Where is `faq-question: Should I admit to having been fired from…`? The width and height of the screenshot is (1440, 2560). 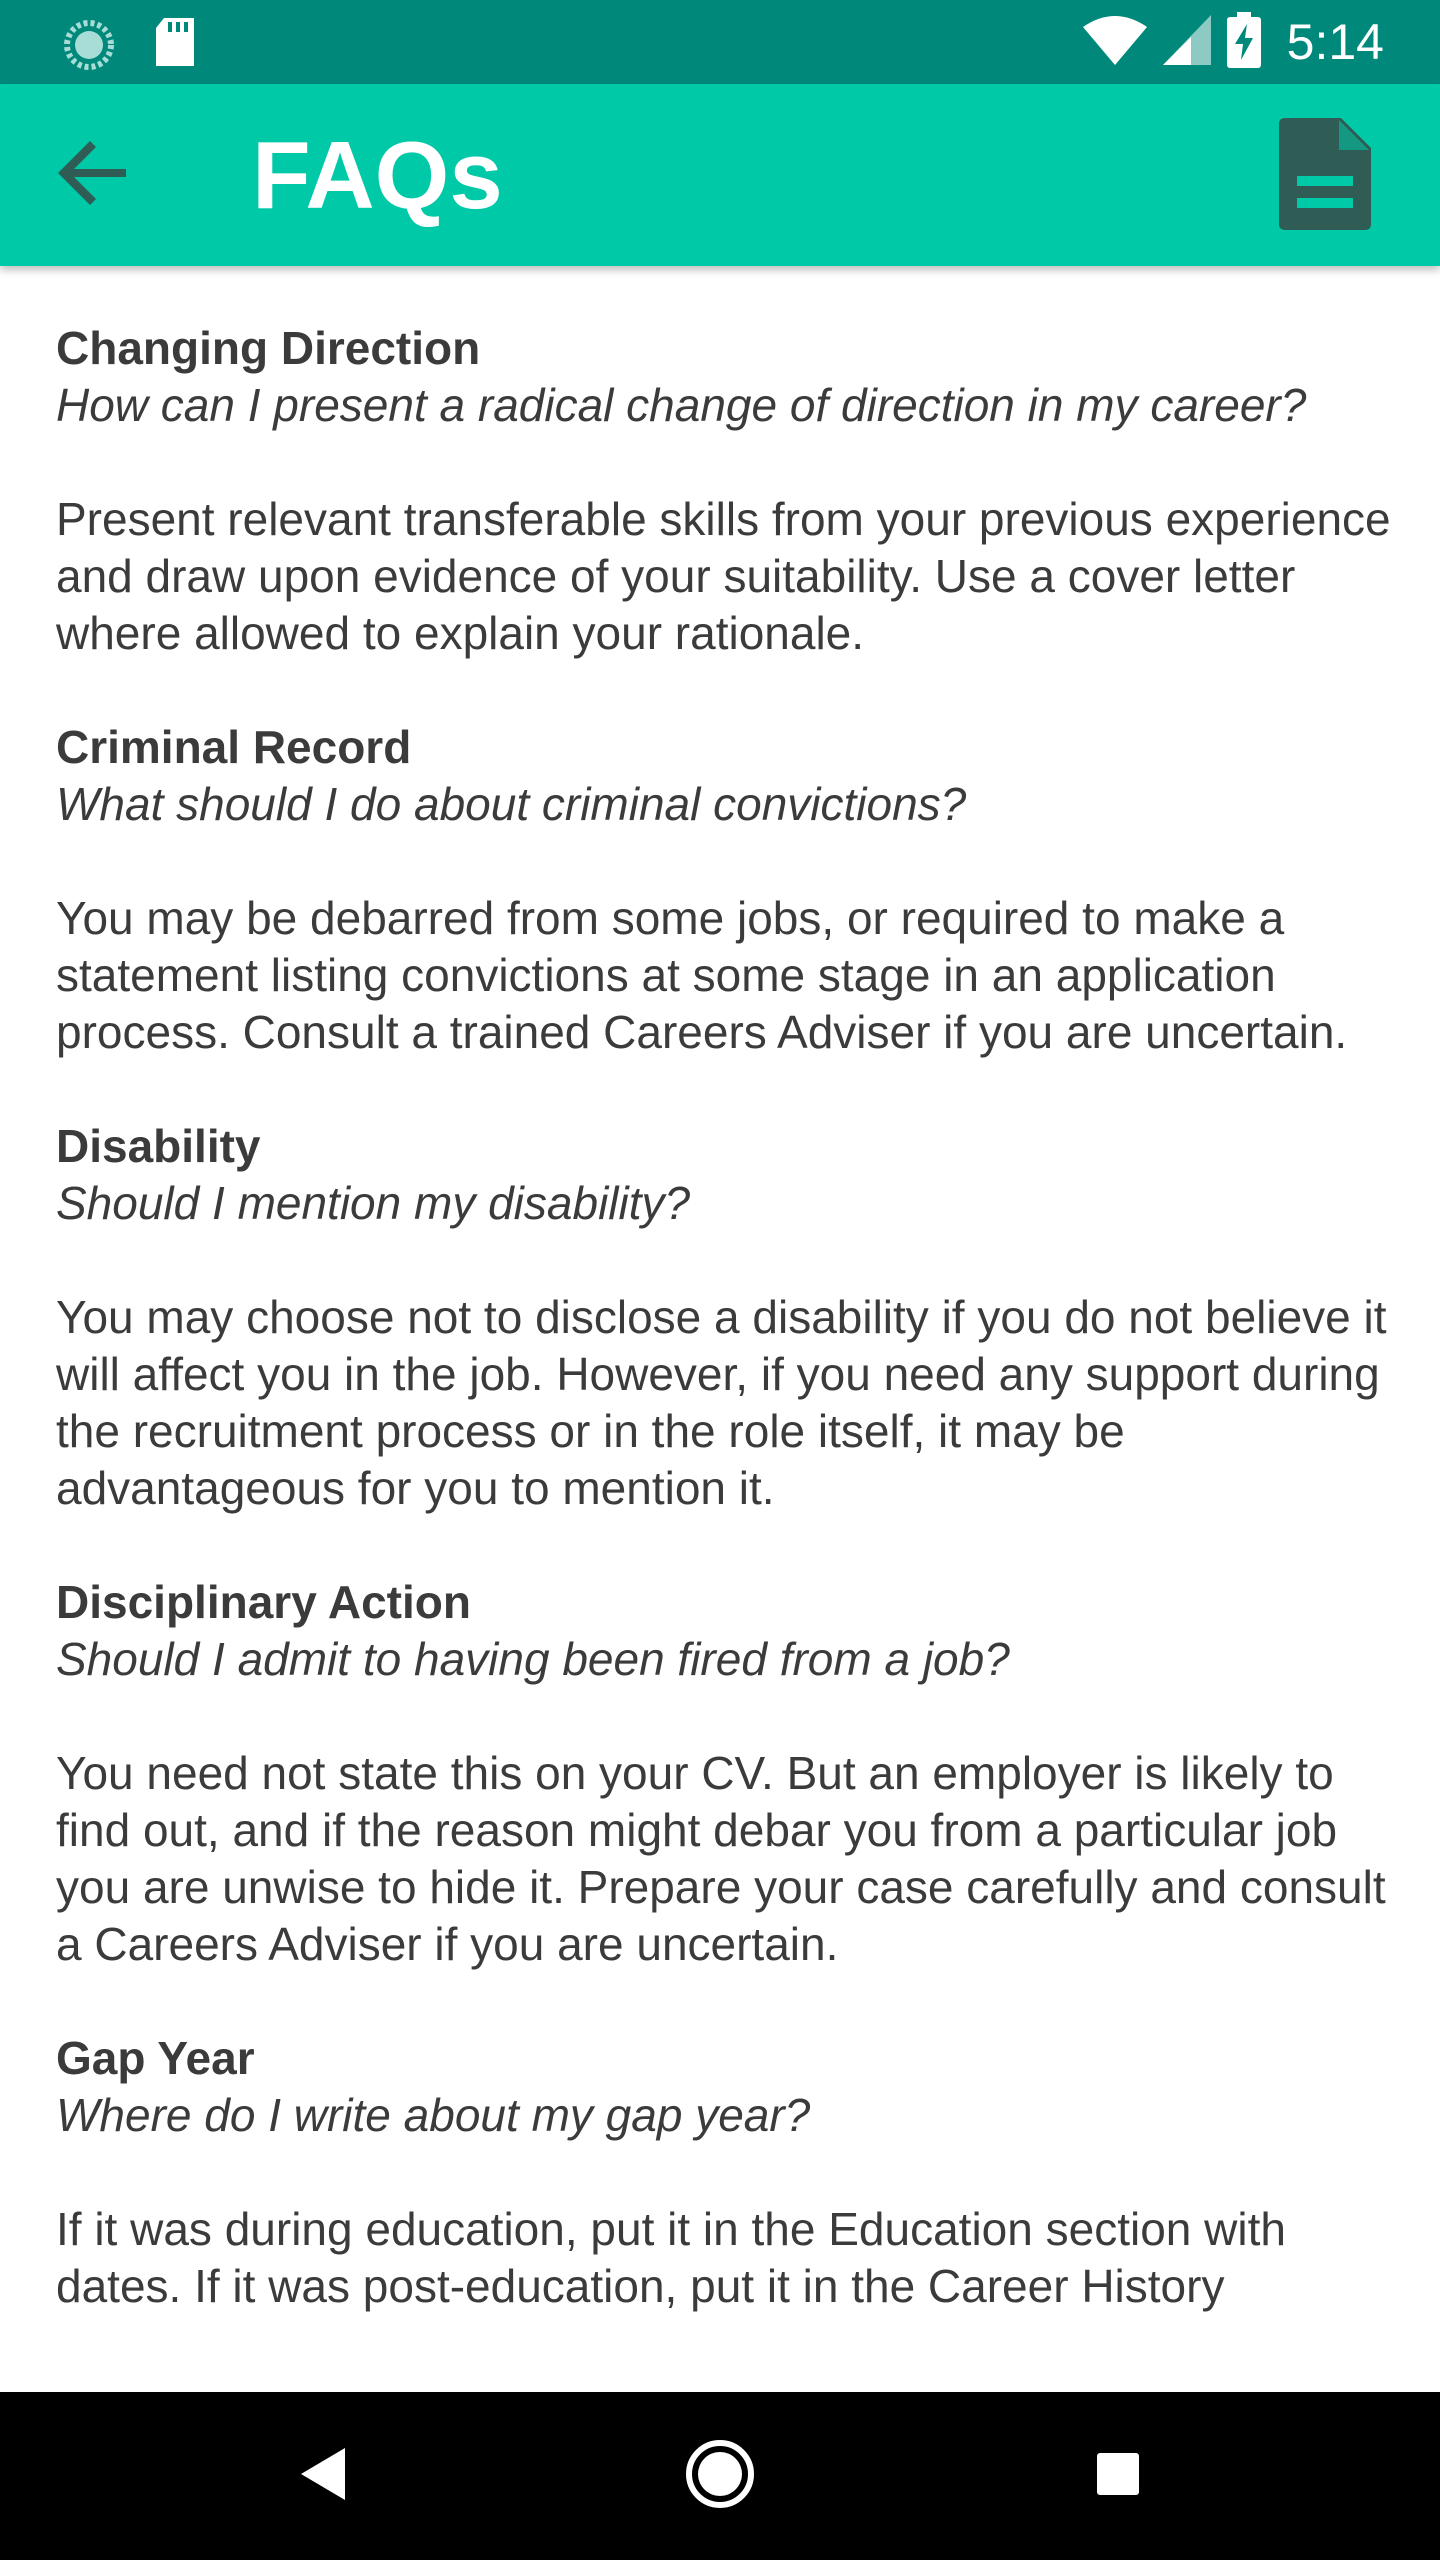 faq-question: Should I admit to having been fired from… is located at coordinates (533, 1659).